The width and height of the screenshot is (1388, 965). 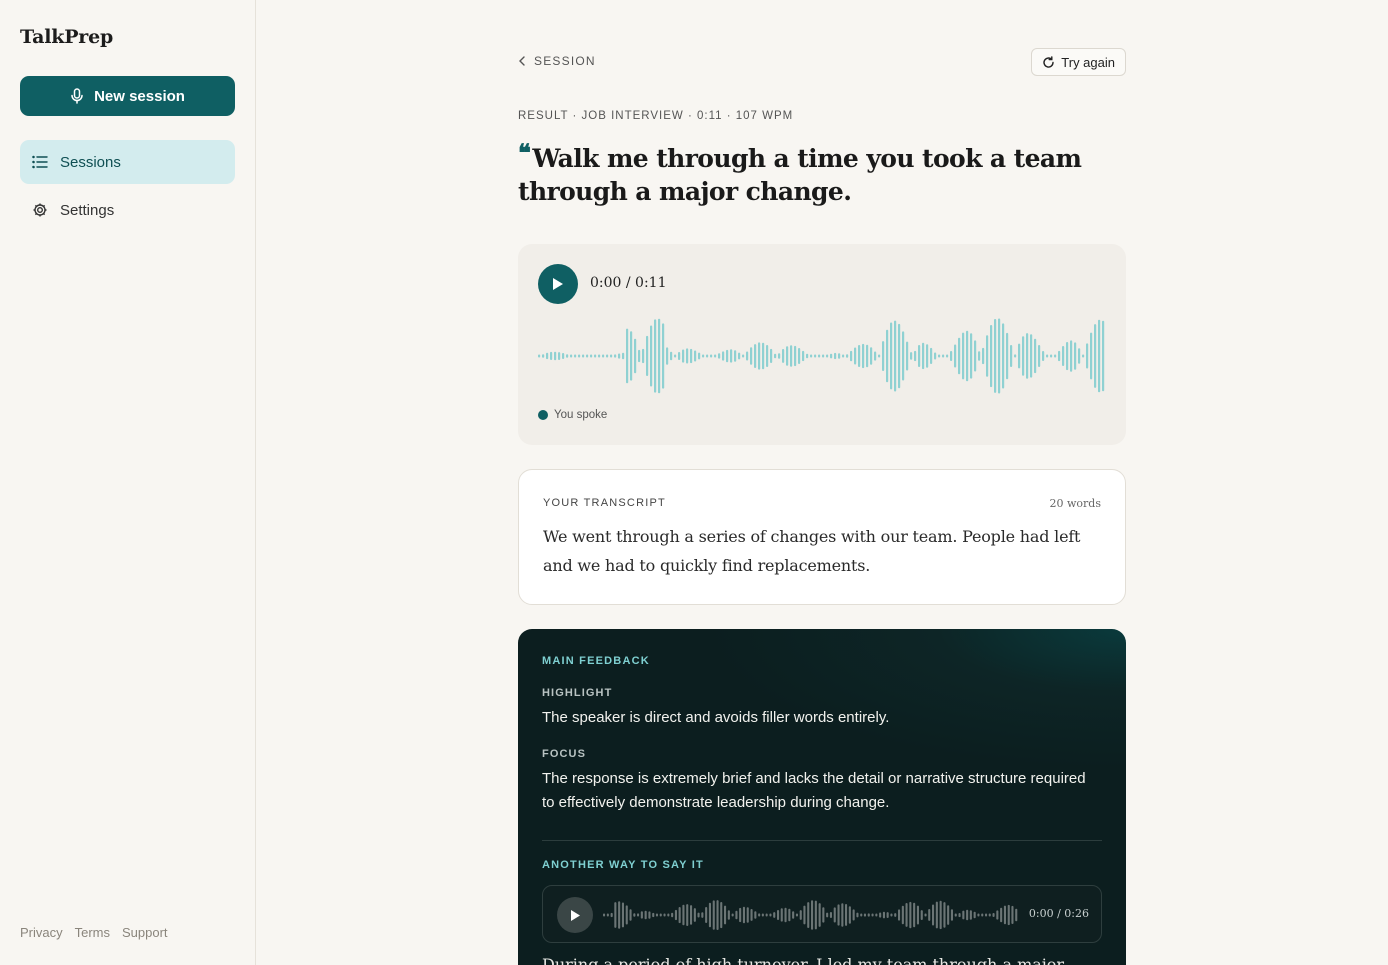 I want to click on alternative-play-button, so click(x=575, y=915).